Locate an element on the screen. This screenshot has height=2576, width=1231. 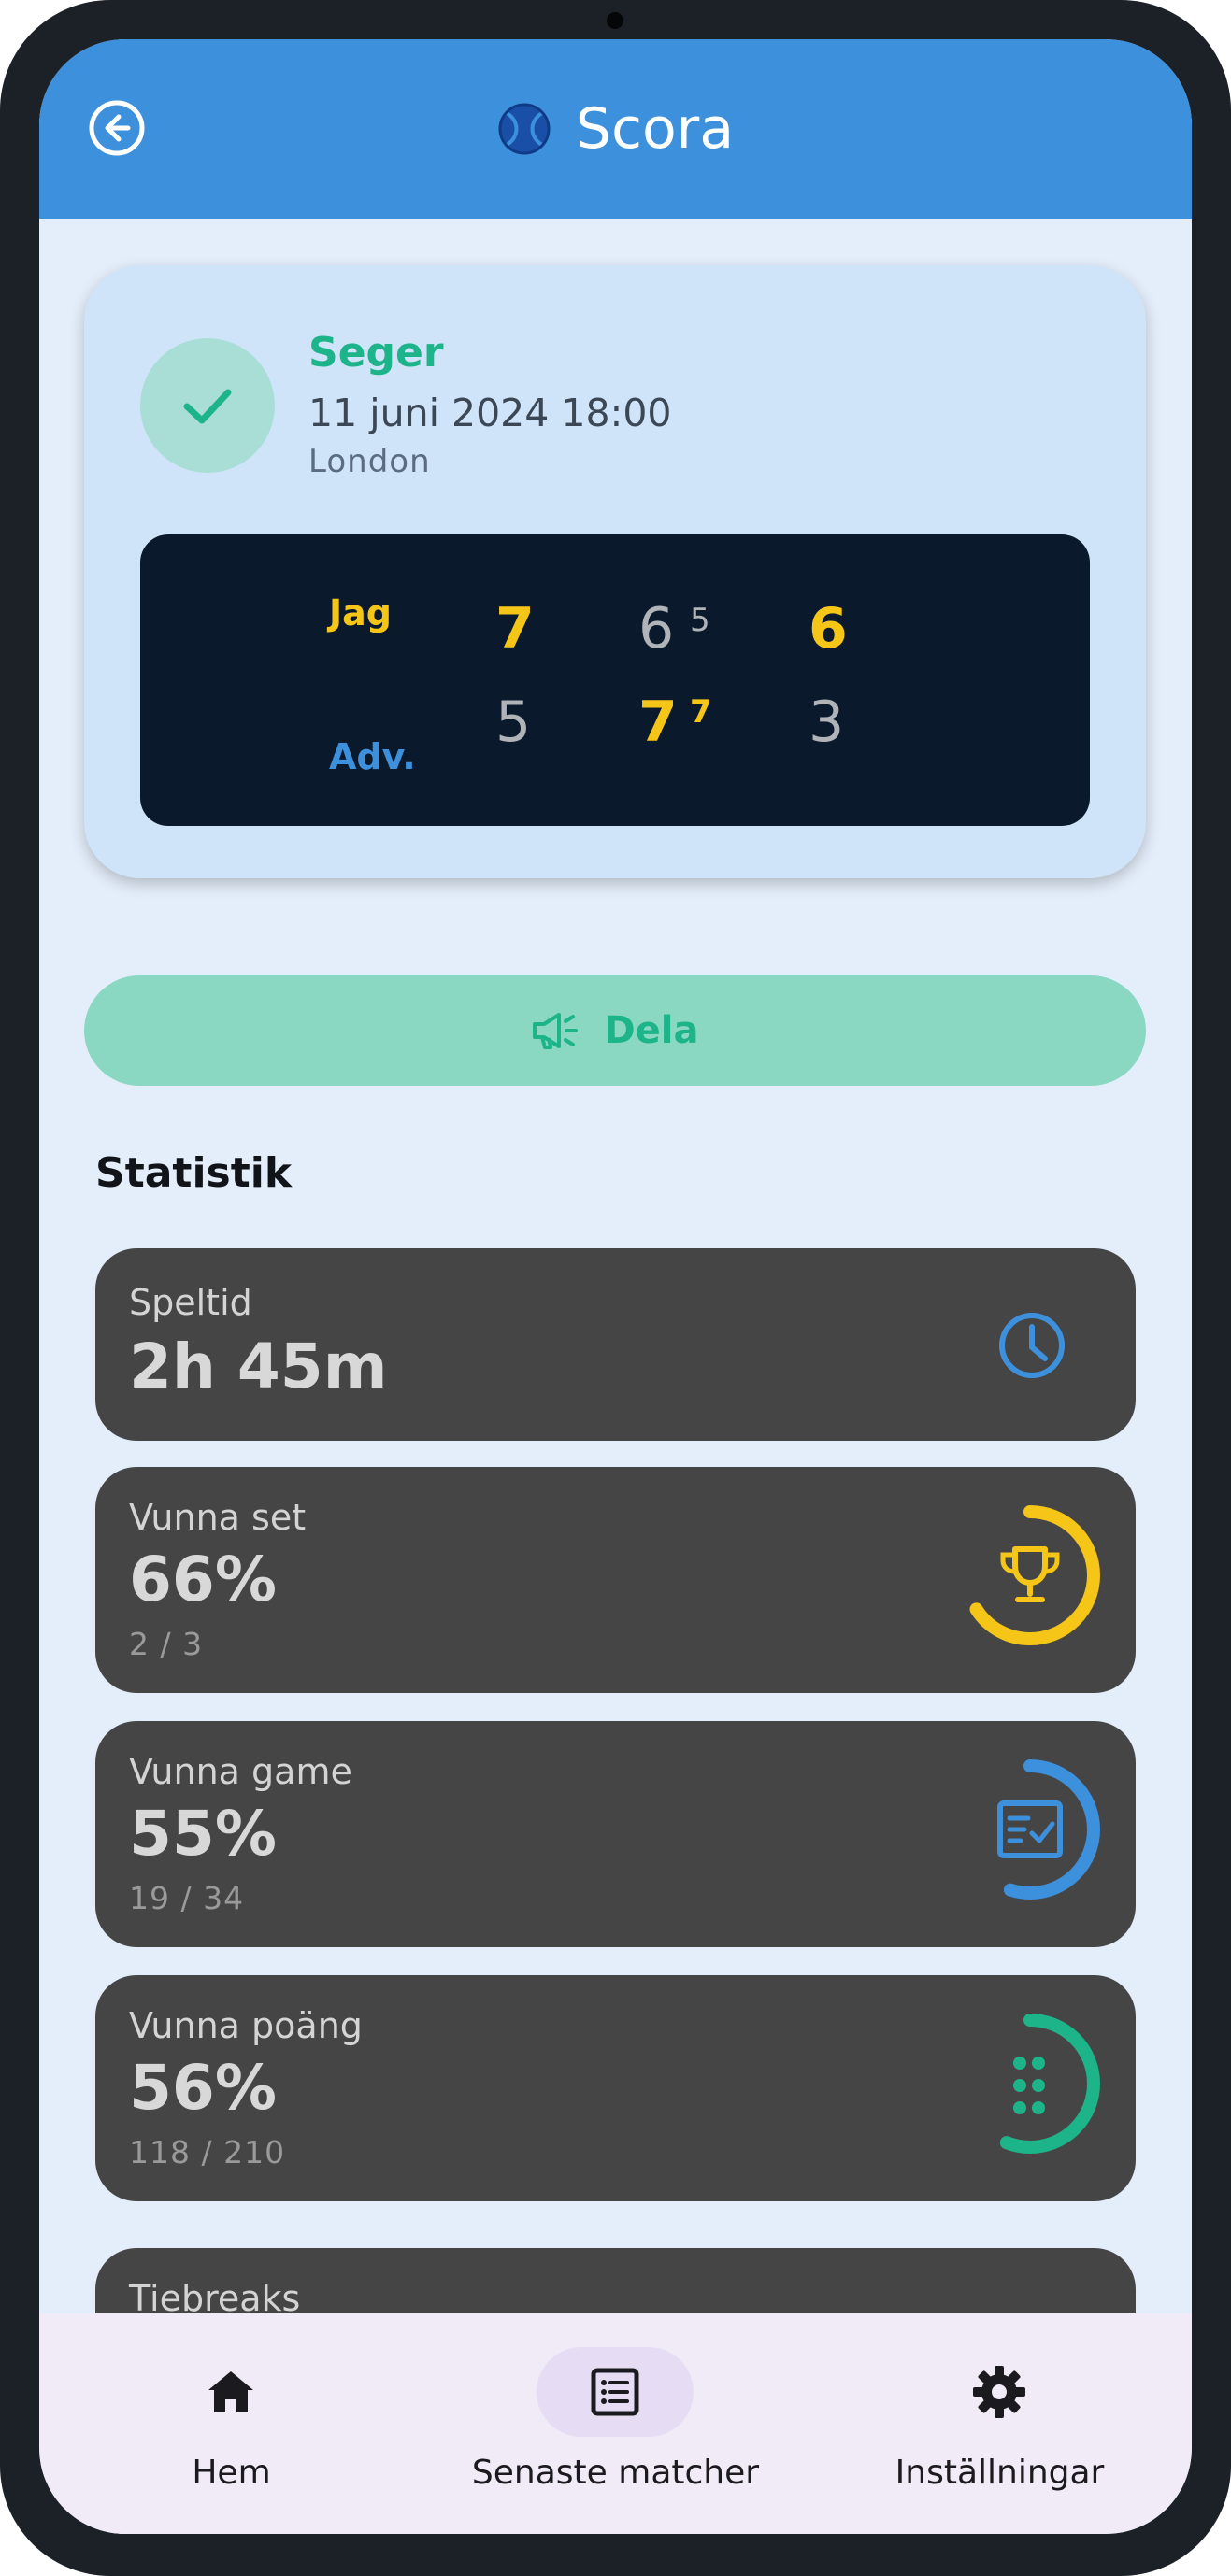
set2-me-tiebreak: 5 is located at coordinates (700, 621).